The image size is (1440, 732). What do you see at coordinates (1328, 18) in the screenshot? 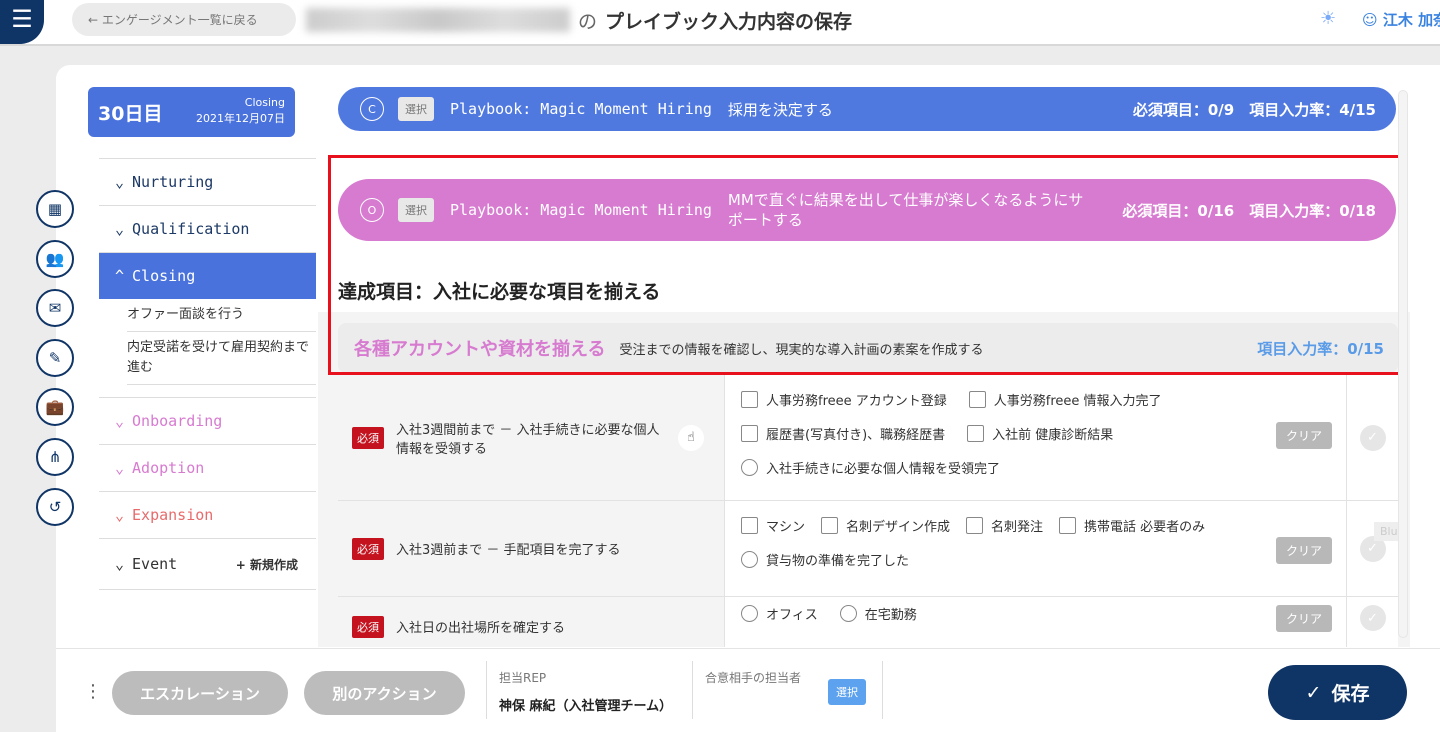
I see `sun-icon: ☀` at bounding box center [1328, 18].